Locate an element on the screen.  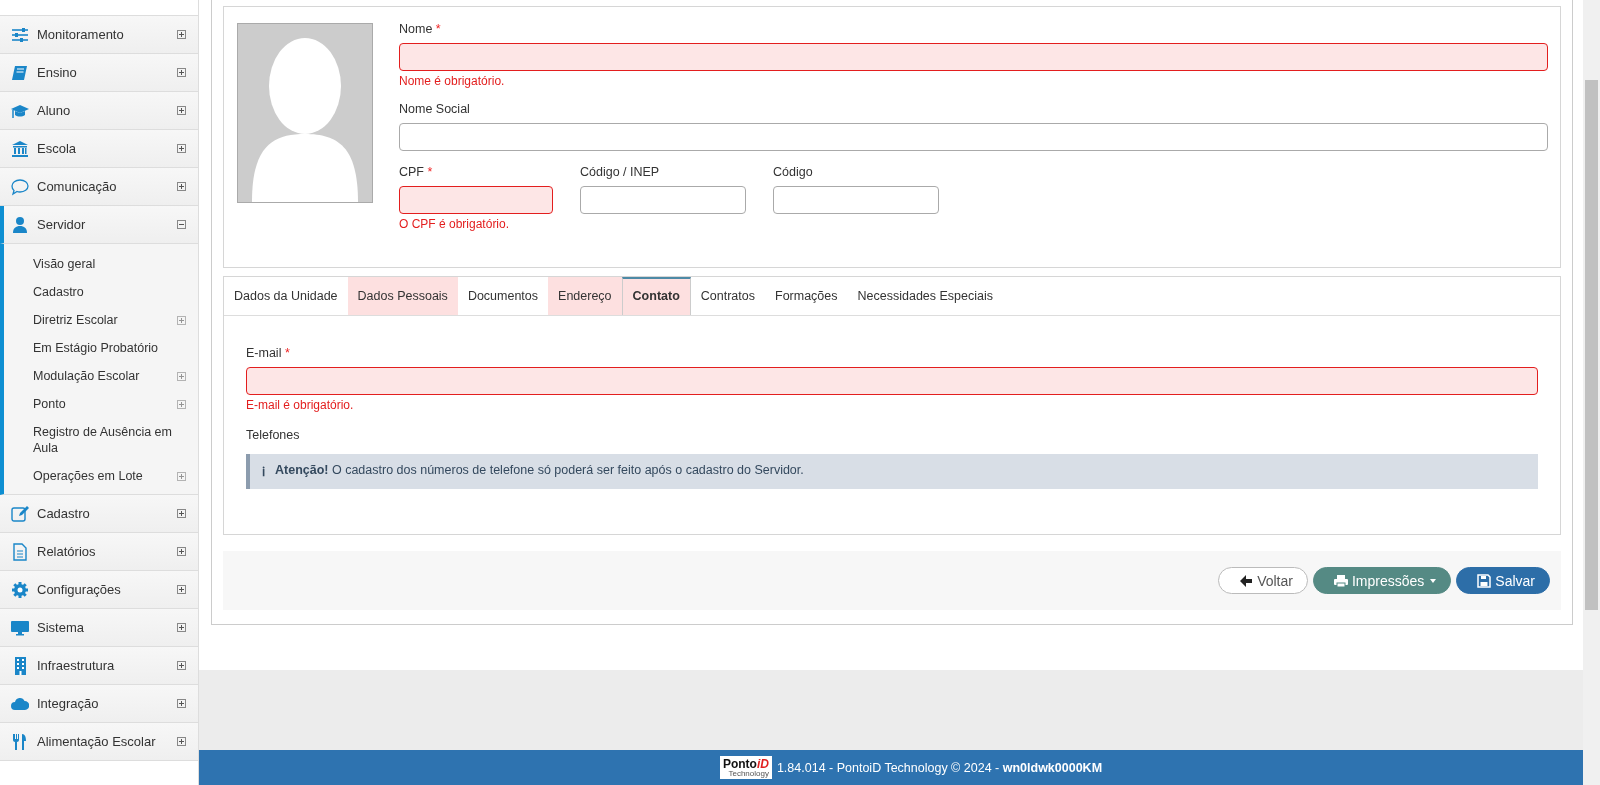
menu-label: Infraestrutura is located at coordinates (76, 665).